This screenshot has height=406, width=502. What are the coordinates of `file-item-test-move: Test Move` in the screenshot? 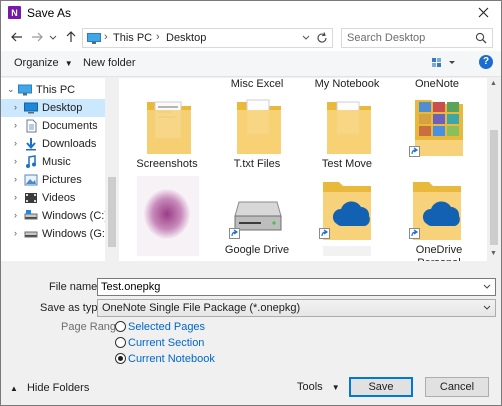 It's located at (347, 135).